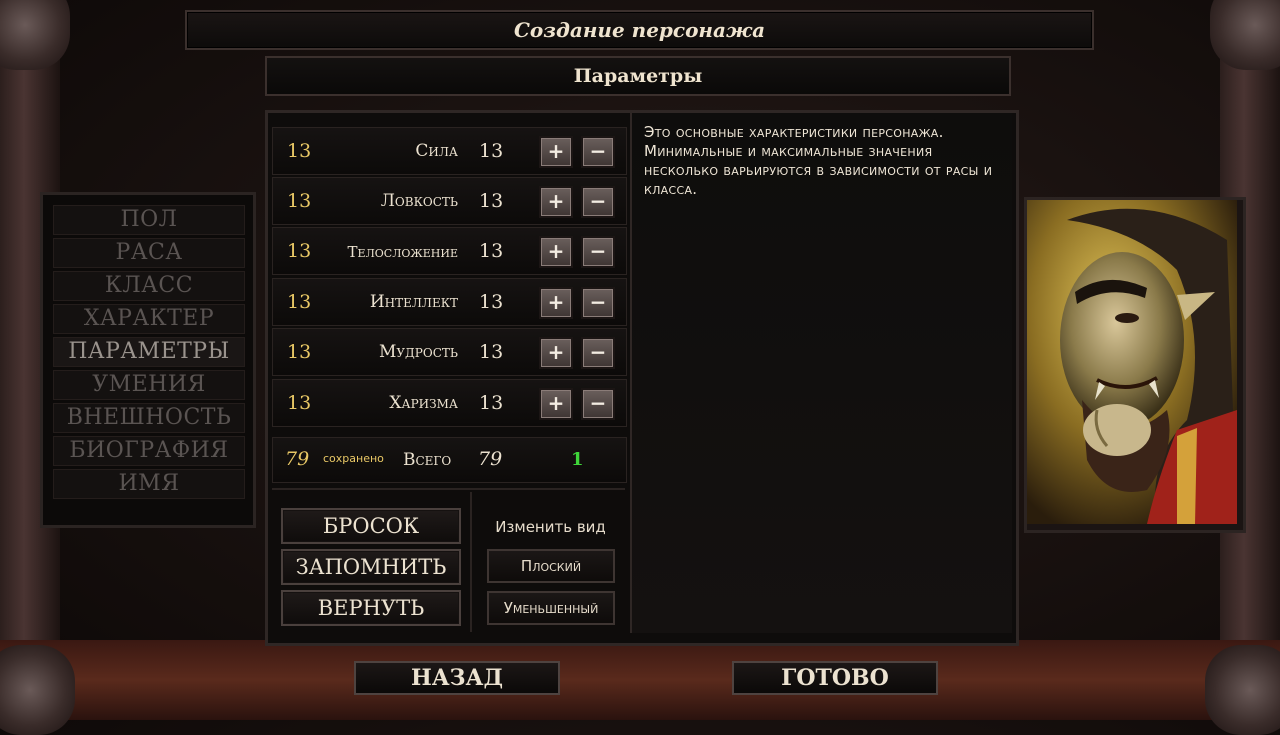 The height and width of the screenshot is (735, 1280). Describe the element at coordinates (419, 201) in the screenshot. I see `stat-name: Ловкость` at that location.